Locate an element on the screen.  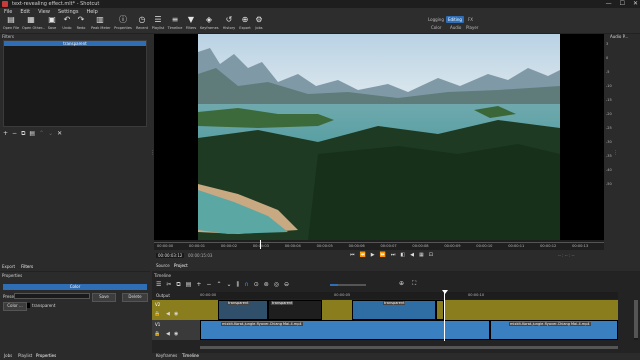
track-header-v1: V1 🔒 ◀ ◉ is located at coordinates (176, 330).